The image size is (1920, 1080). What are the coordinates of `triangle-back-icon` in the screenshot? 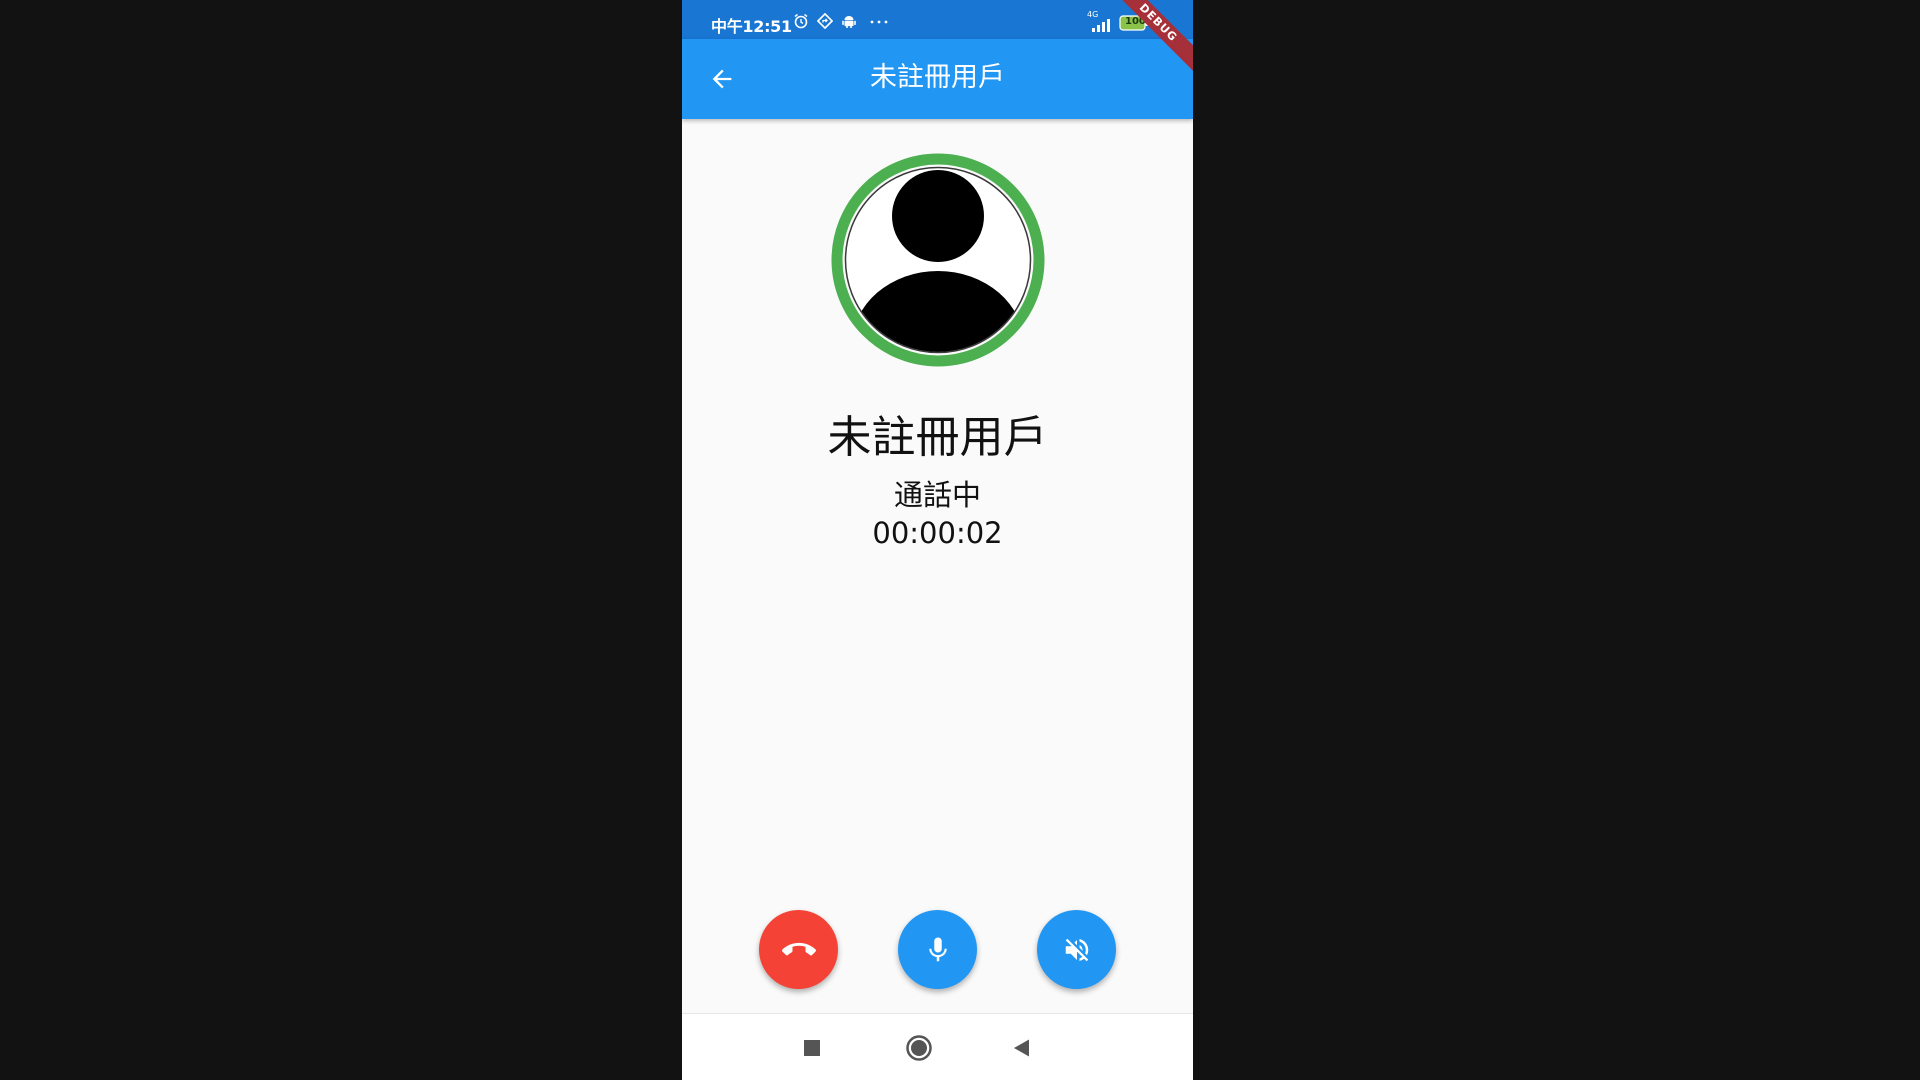 It's located at (1021, 1048).